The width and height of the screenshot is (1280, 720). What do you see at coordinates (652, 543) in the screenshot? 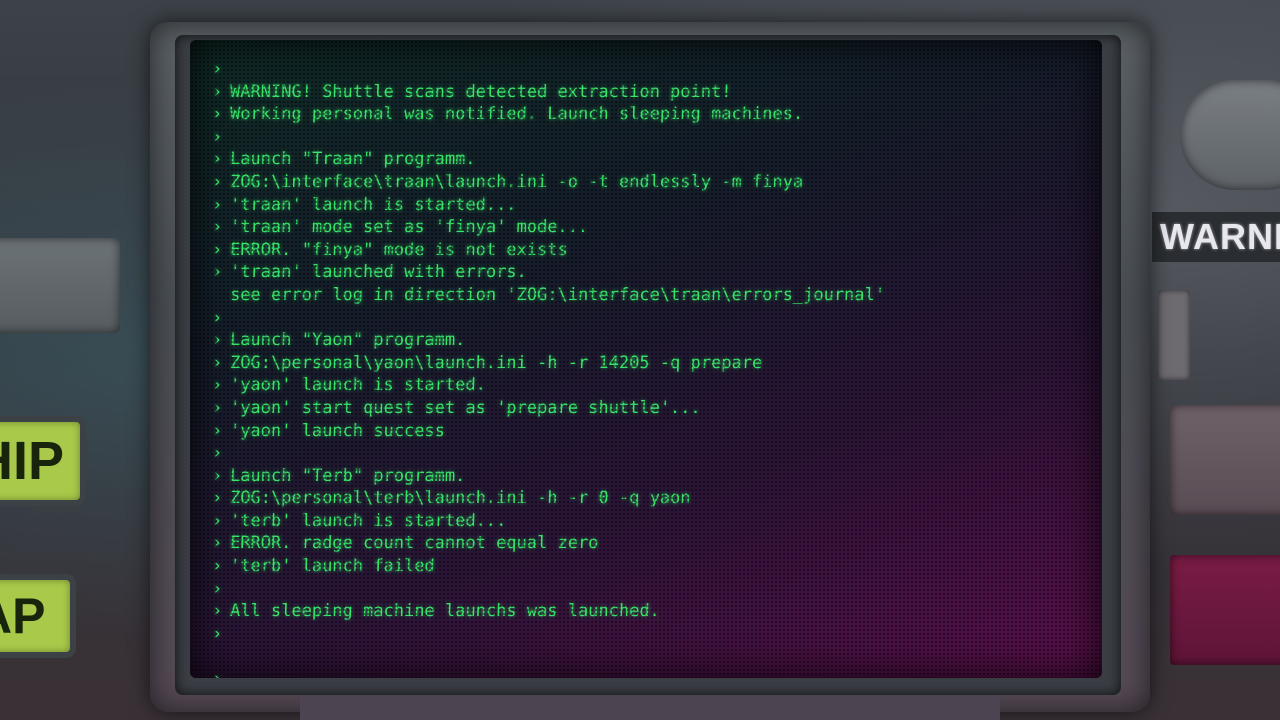
I see `terminal-line: › ERROR. radge count cannot equal zero` at bounding box center [652, 543].